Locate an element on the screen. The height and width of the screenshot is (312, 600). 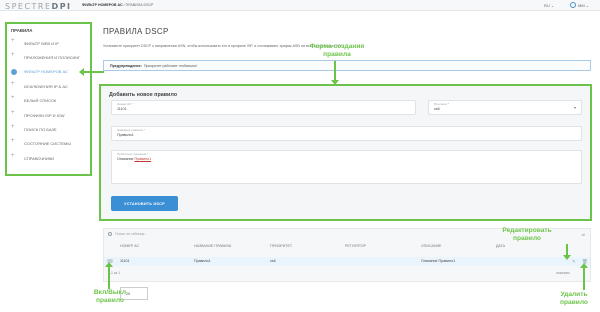
sidebar-title: ПРАВИЛА is located at coordinates (22, 30).